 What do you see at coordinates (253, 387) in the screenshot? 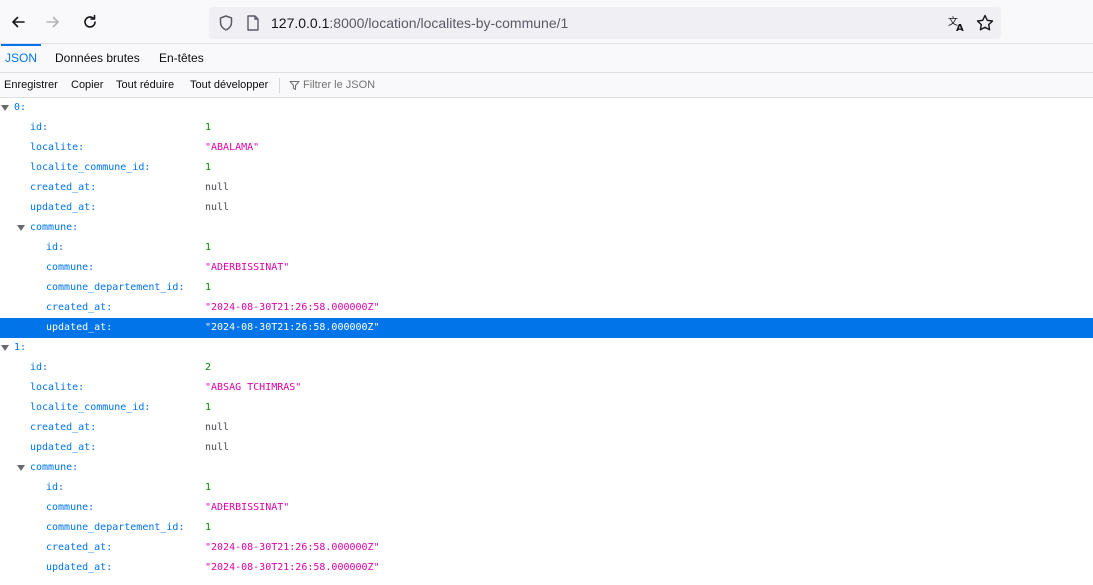
I see `json-value: "ABSAG TCHIMRAS"` at bounding box center [253, 387].